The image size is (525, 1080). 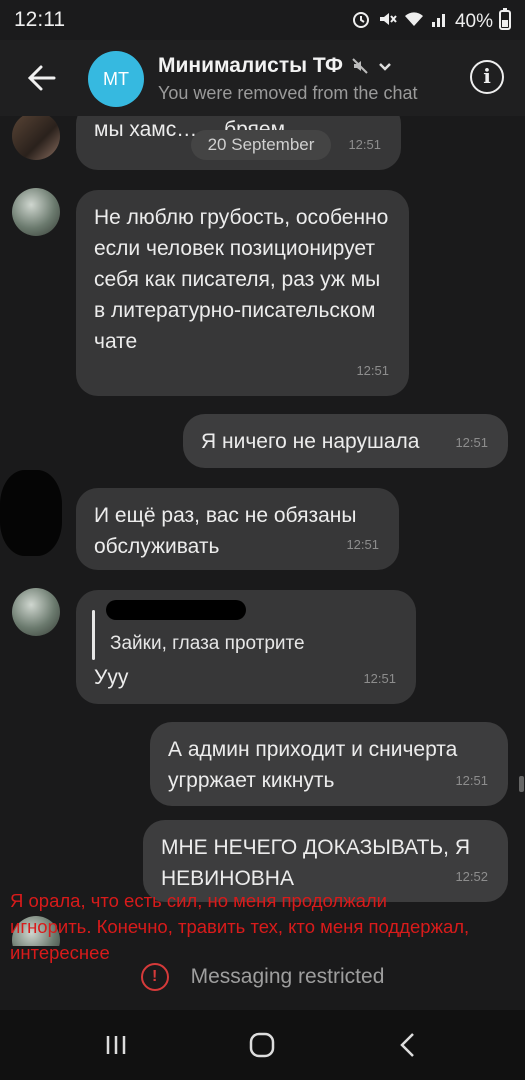 I want to click on home-button, so click(x=262, y=1045).